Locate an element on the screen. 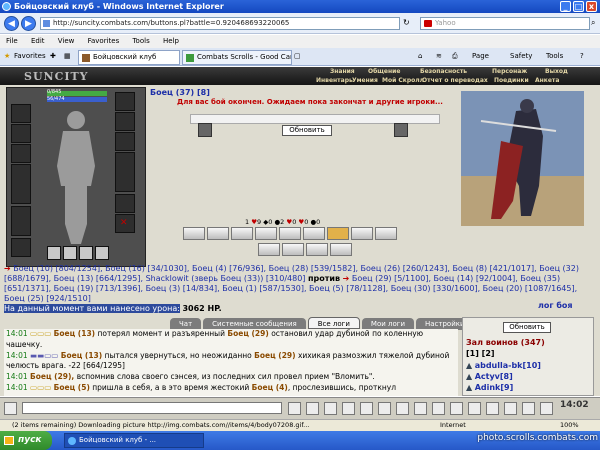  link-duels: Поединки is located at coordinates (511, 80).